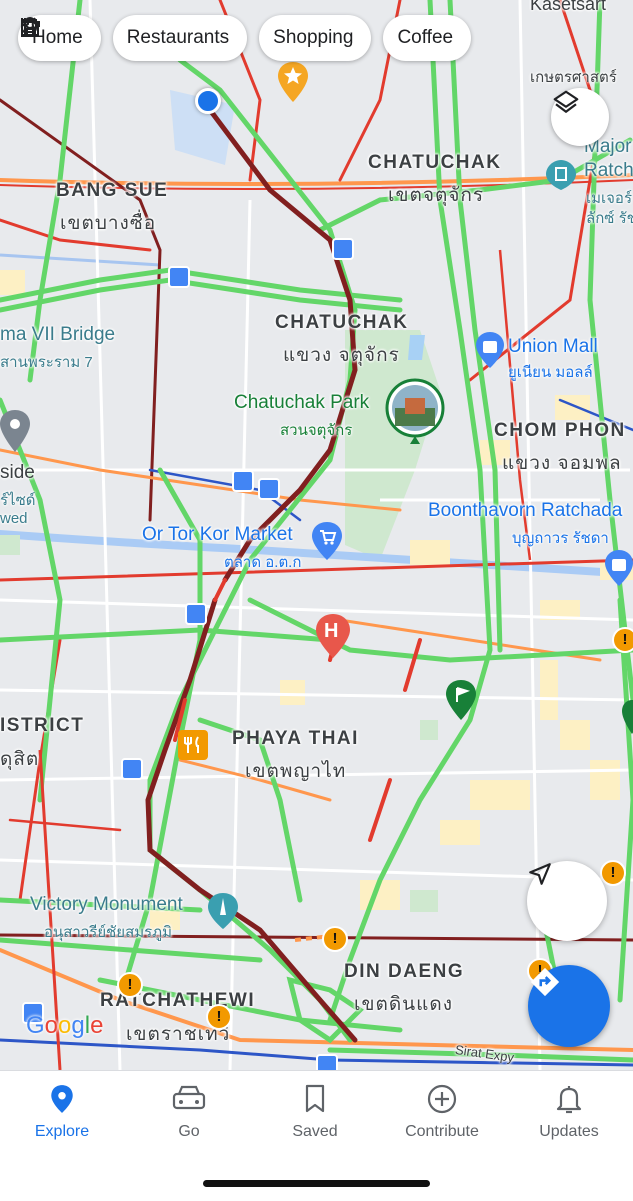  I want to click on label-chatuchak-park-th: สวนจตุจักร, so click(316, 430).